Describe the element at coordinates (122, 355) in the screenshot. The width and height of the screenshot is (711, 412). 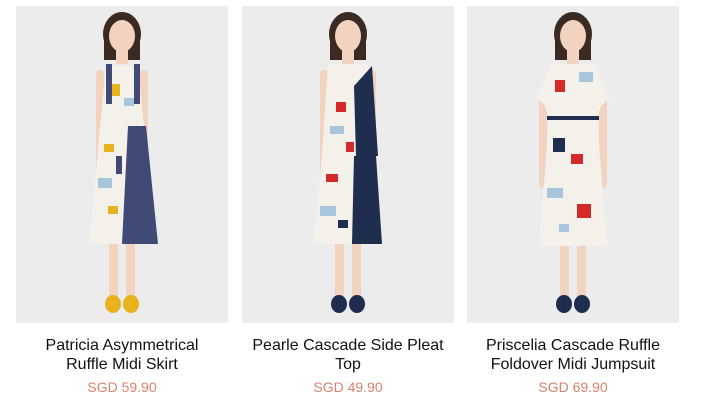
I see `product-title: Patricia Asymmetrical Ruffle Midi Skirt` at that location.